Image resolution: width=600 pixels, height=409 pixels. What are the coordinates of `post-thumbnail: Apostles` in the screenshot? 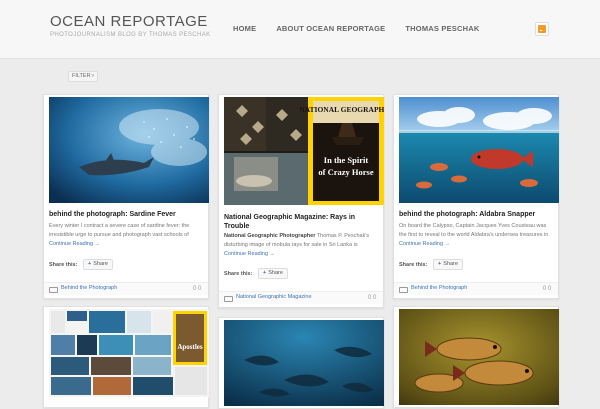 It's located at (129, 353).